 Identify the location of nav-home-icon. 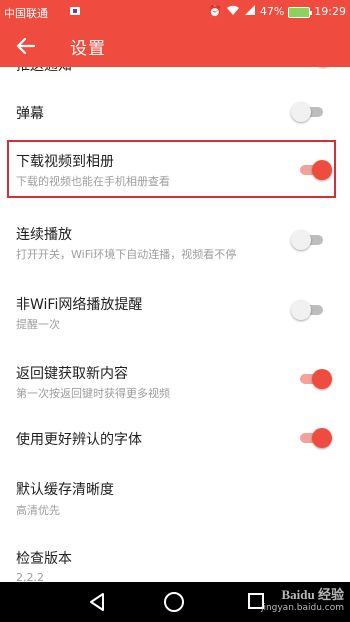
(174, 602).